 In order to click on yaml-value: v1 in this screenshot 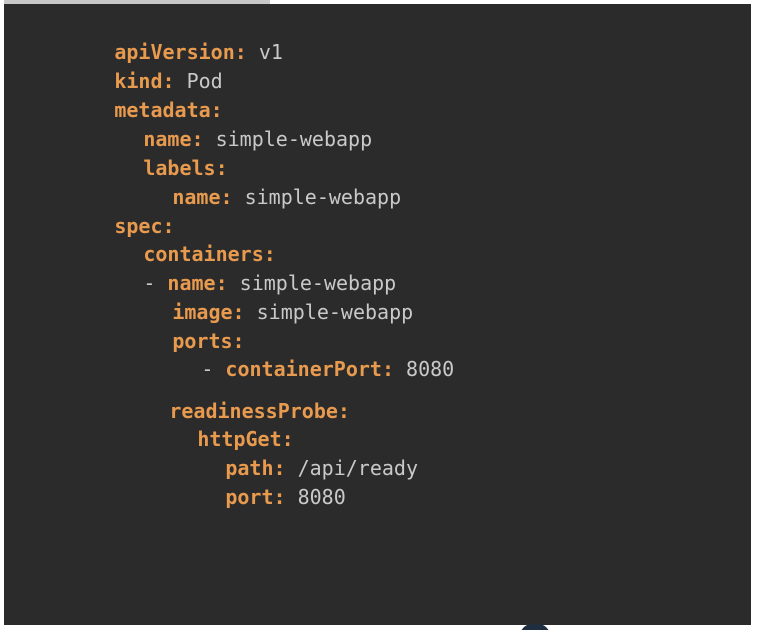, I will do `click(264, 52)`.